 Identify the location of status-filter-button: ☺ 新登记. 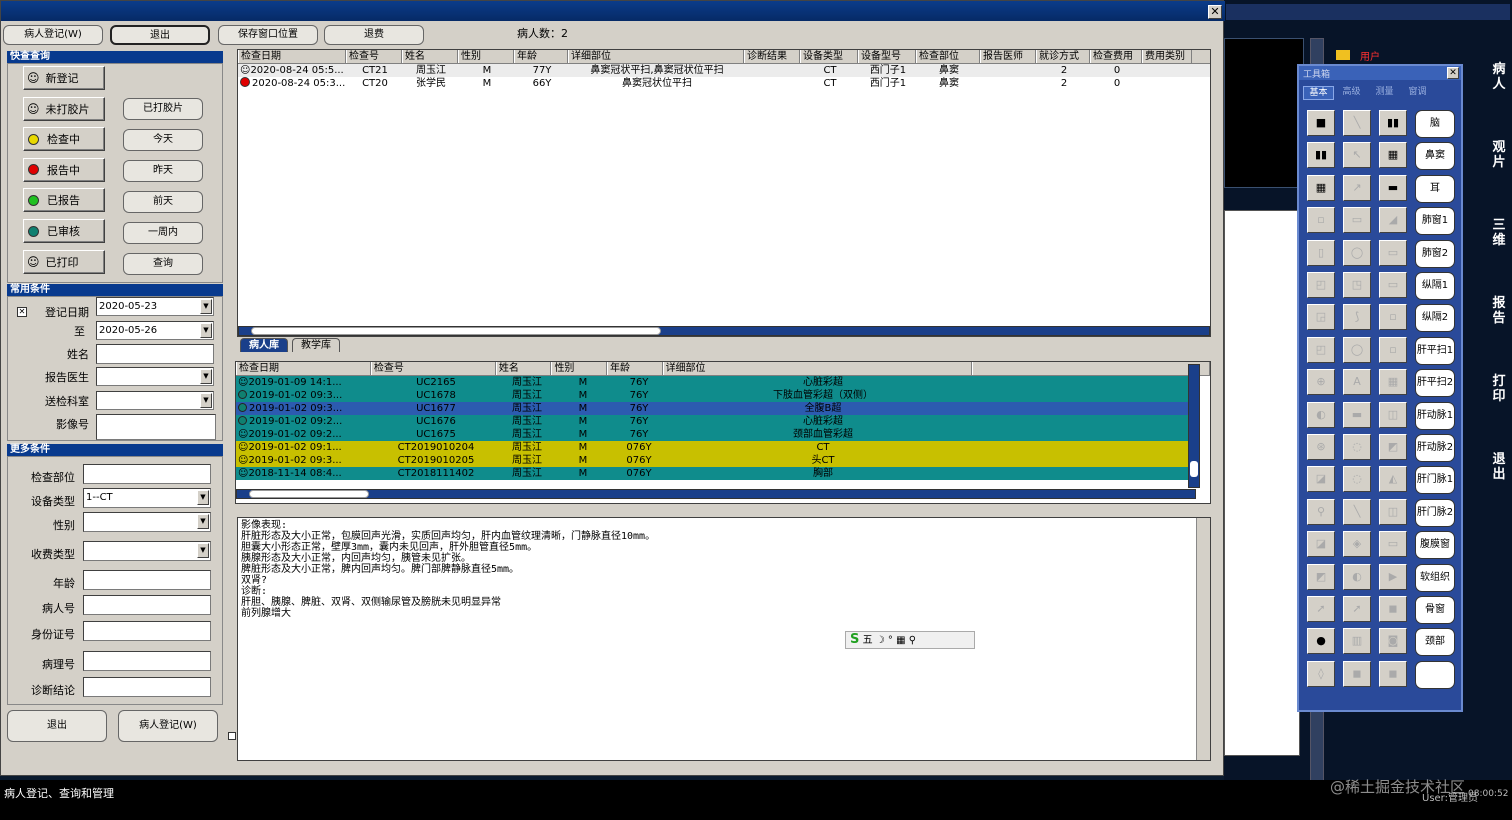
(64, 78).